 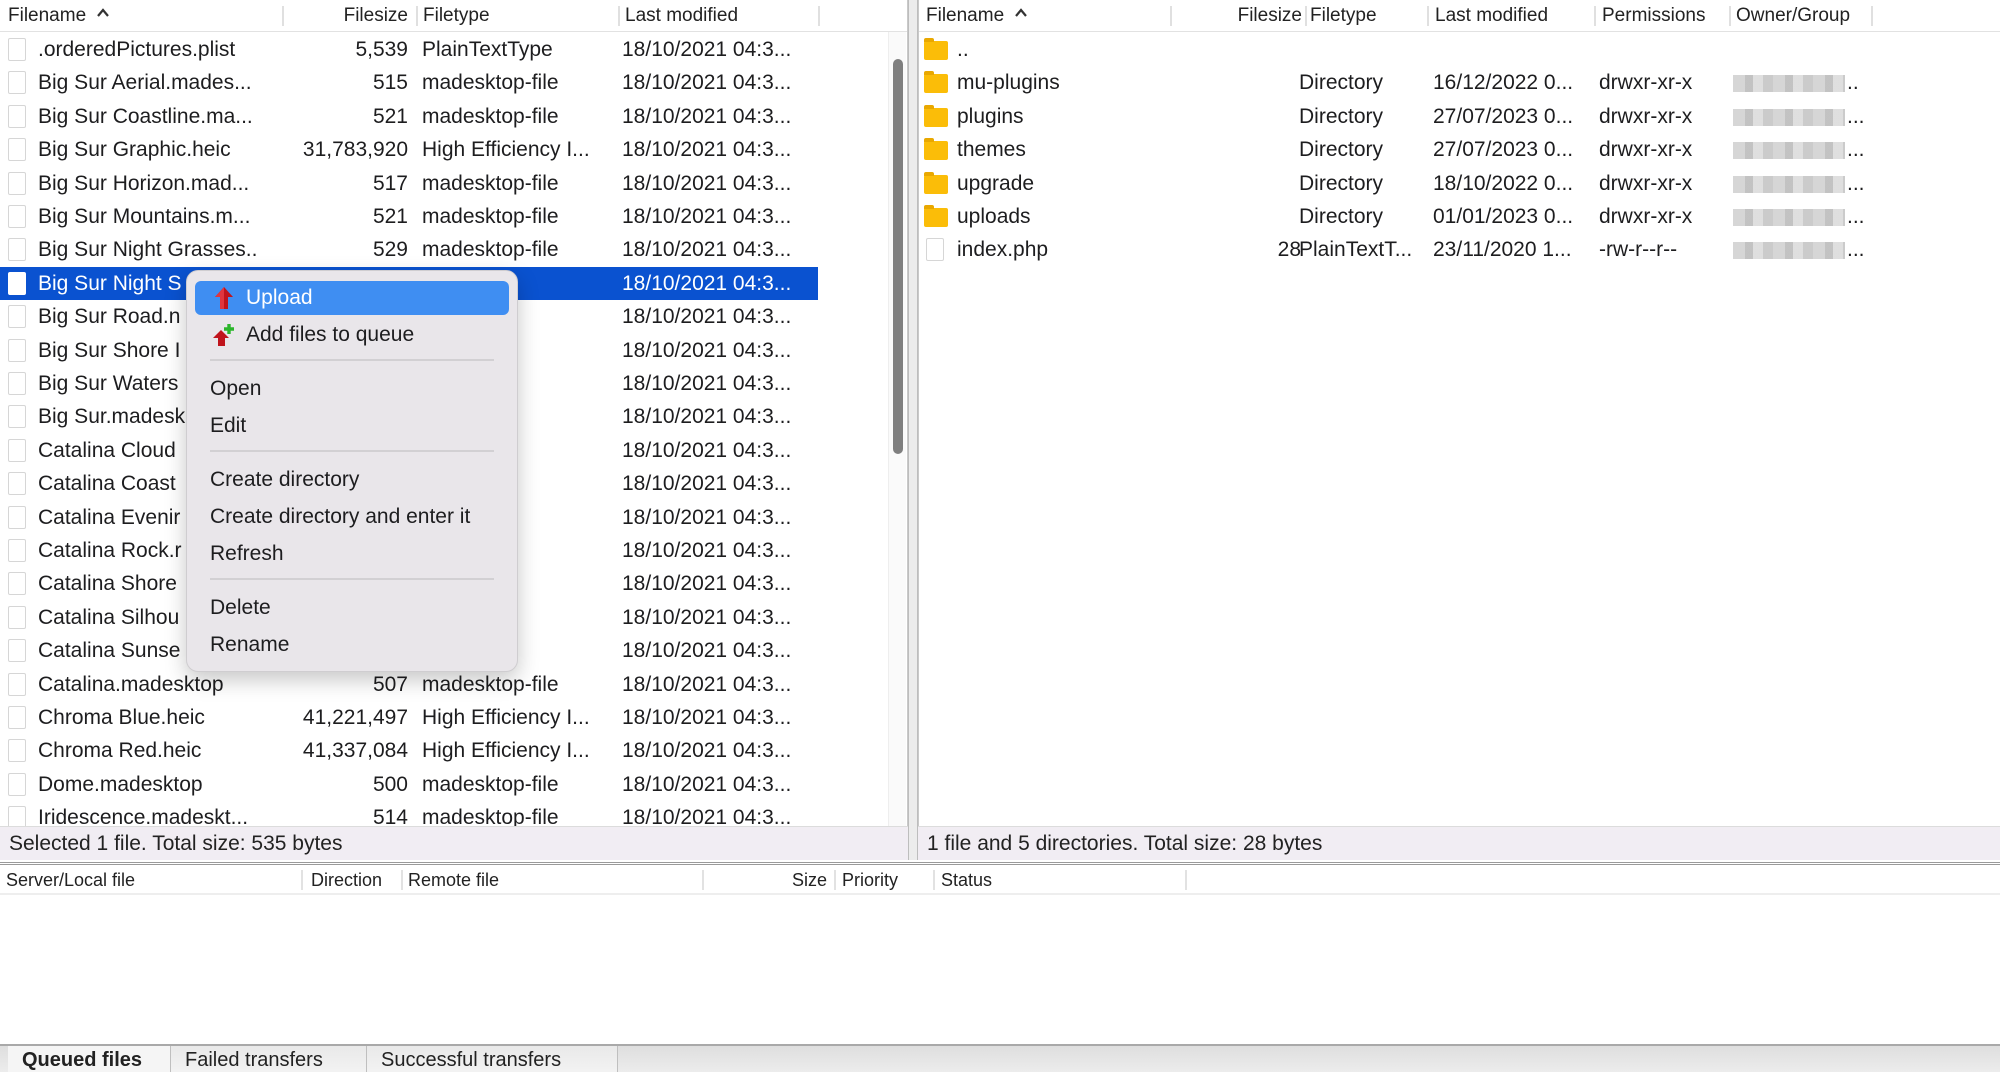 I want to click on remote-col-permissions: Permissions, so click(x=1653, y=16).